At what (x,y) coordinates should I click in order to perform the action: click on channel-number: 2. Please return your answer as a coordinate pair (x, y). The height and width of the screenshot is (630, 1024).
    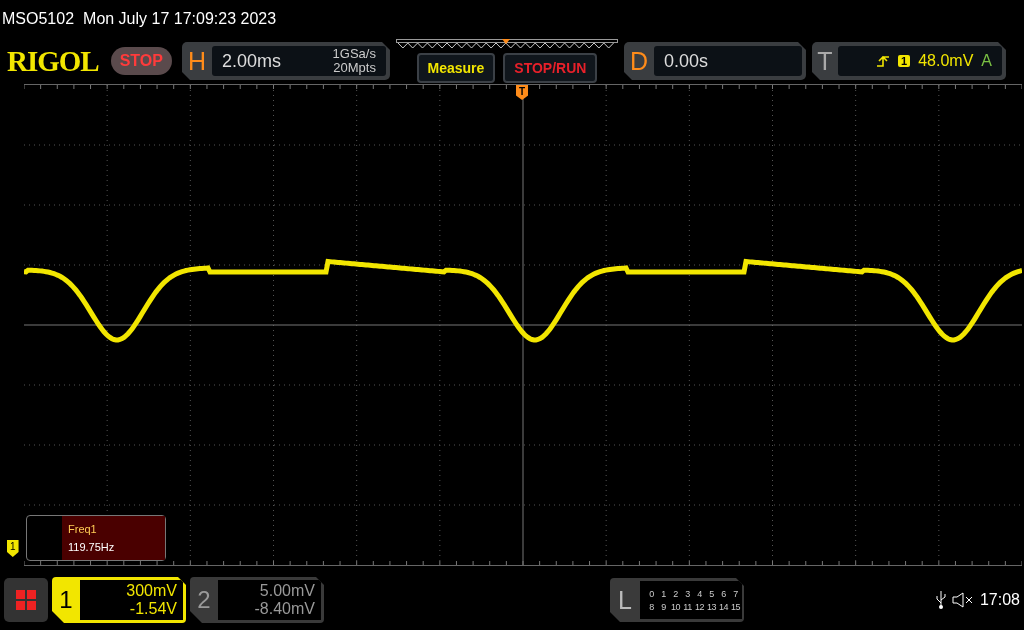
    Looking at the image, I should click on (204, 600).